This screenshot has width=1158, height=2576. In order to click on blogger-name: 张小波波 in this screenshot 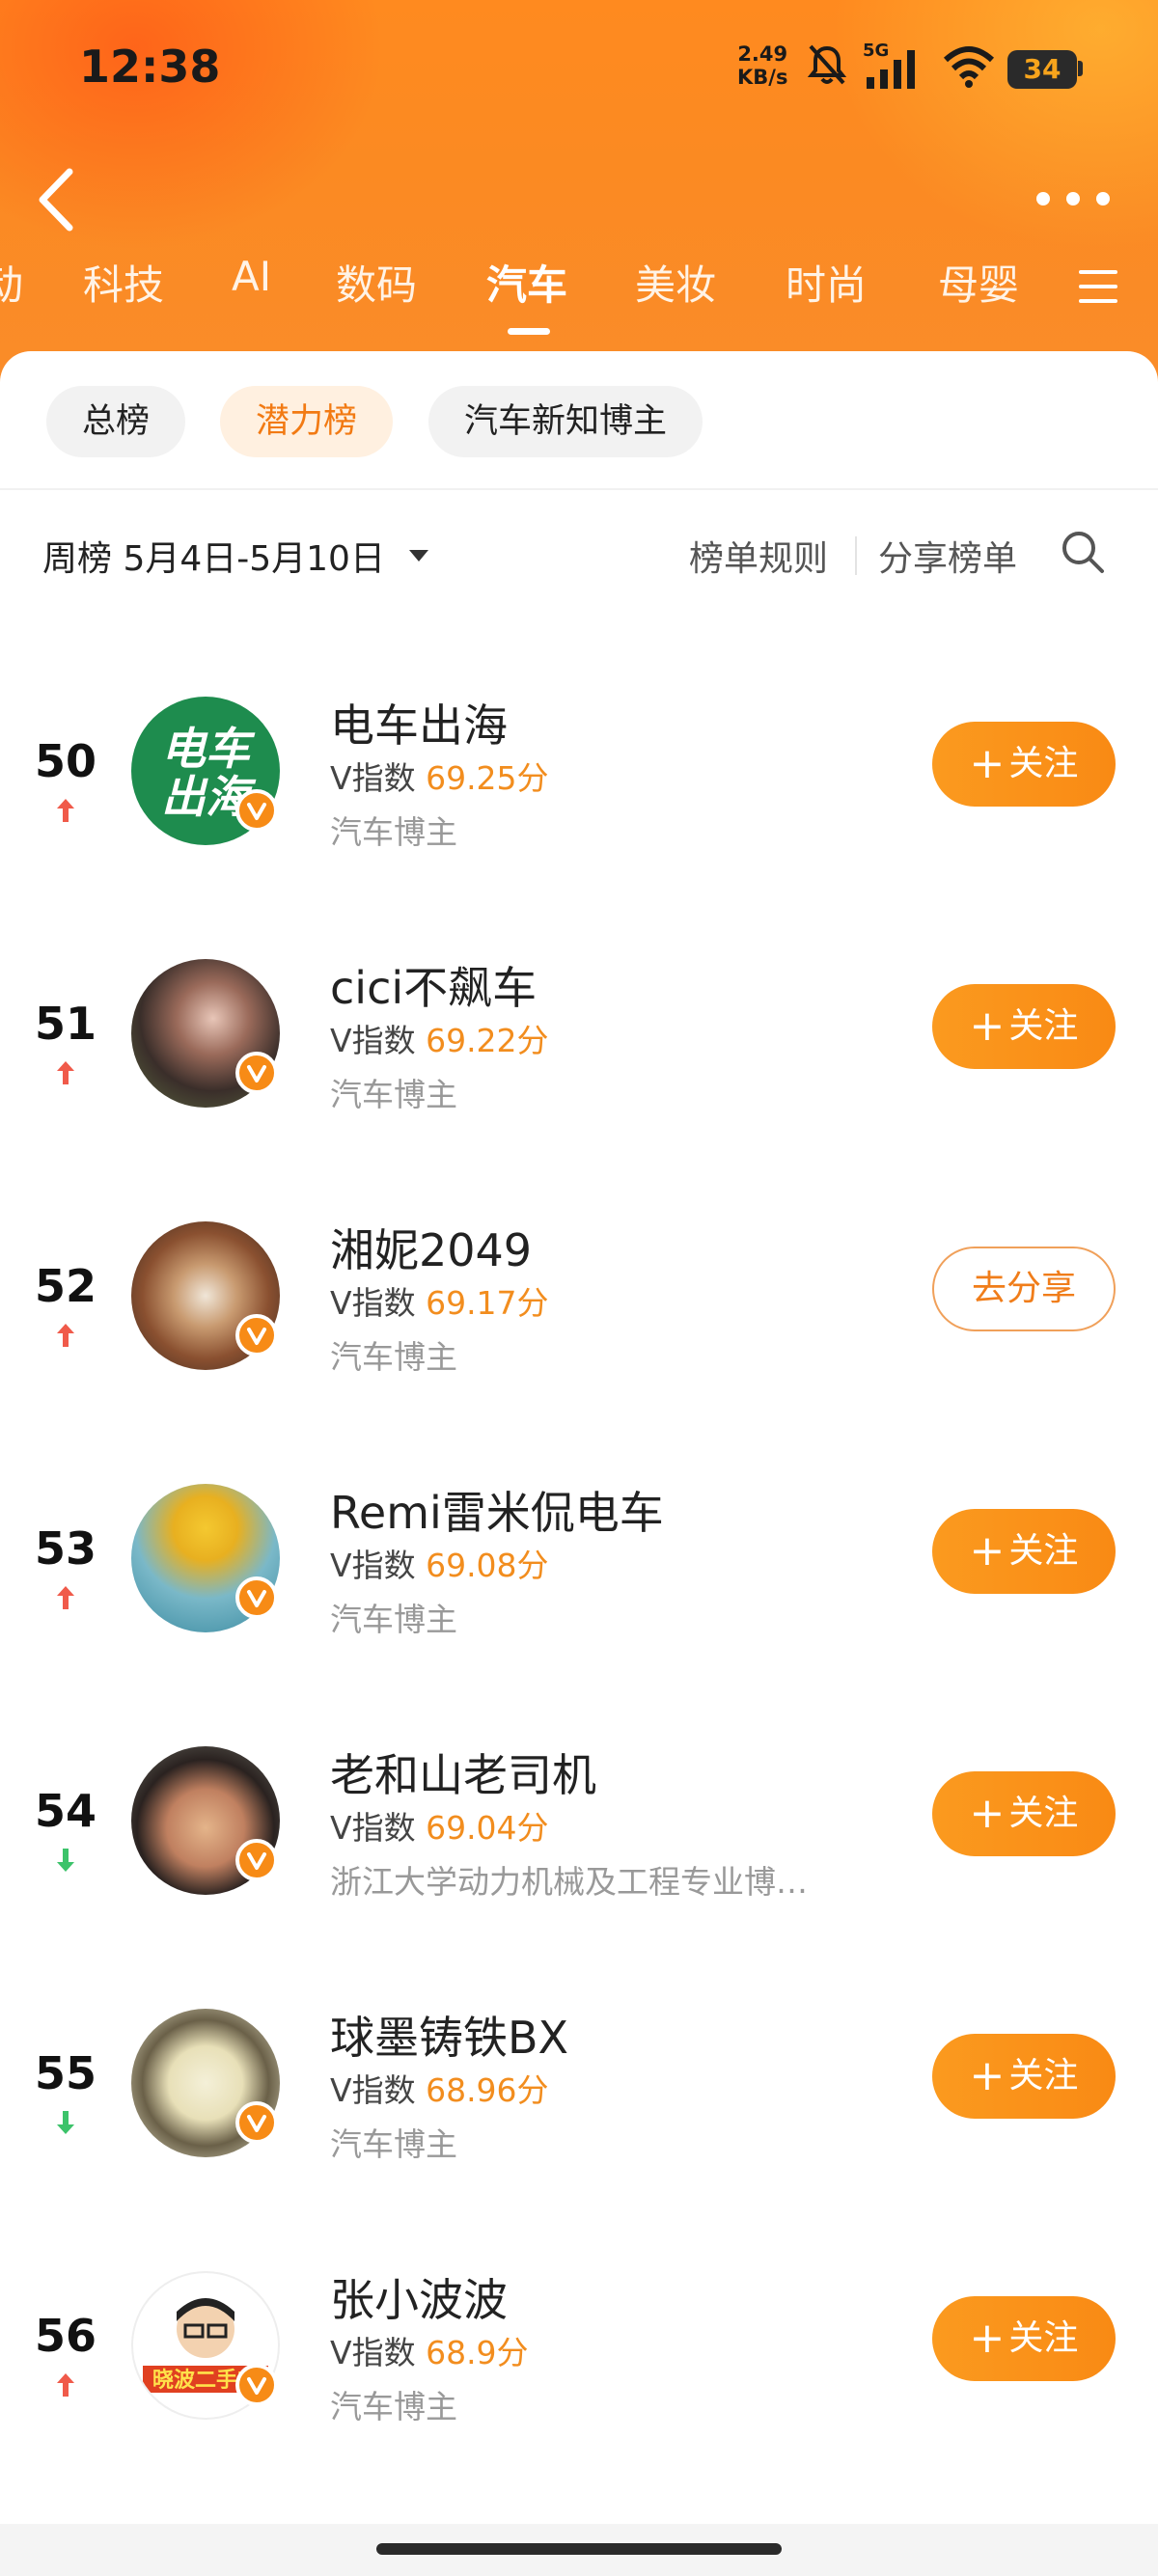, I will do `click(419, 2297)`.